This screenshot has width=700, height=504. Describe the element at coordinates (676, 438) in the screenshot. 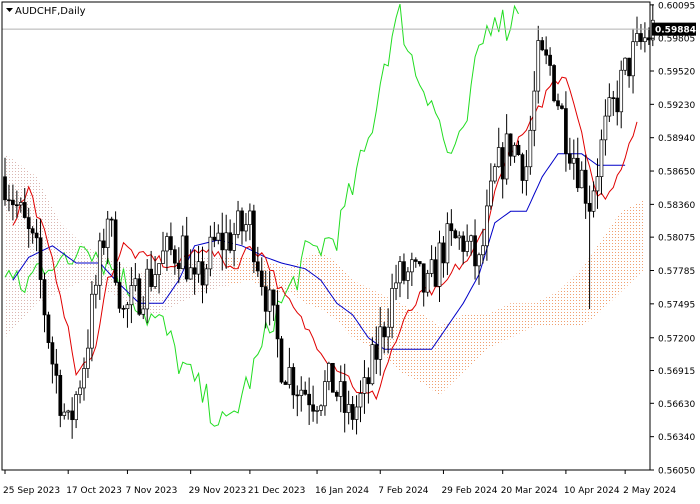

I see `price-tick-label: 0.56340` at that location.